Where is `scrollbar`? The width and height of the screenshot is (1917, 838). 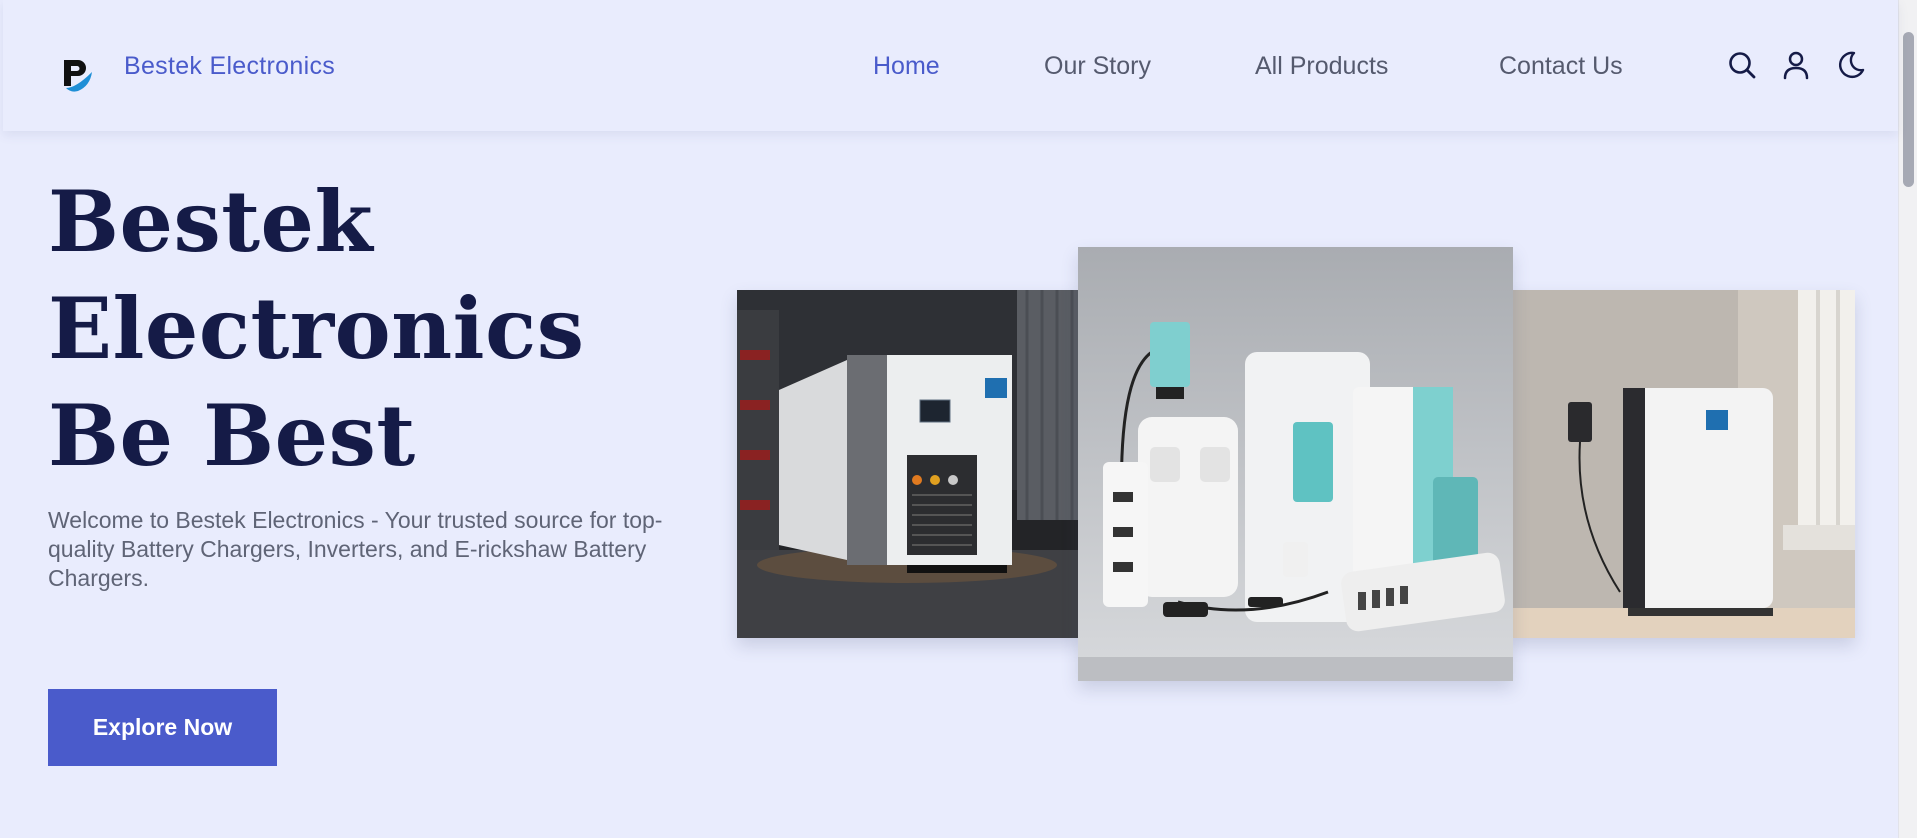 scrollbar is located at coordinates (1907, 419).